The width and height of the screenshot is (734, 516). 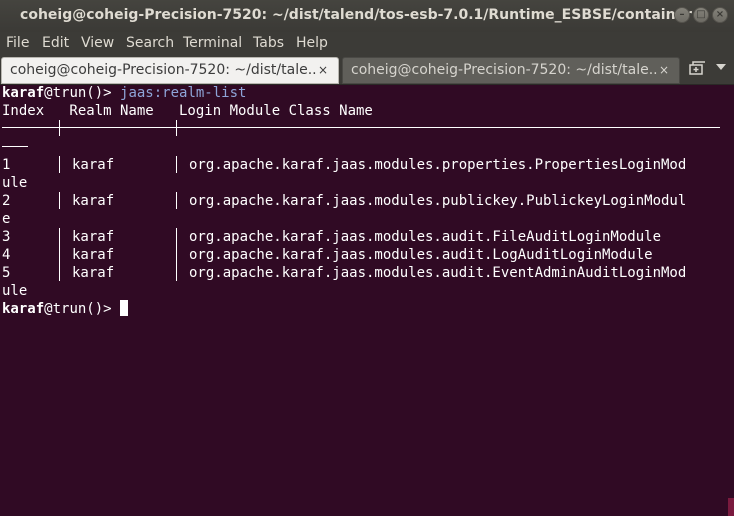 I want to click on table-row: 1, so click(x=6, y=165).